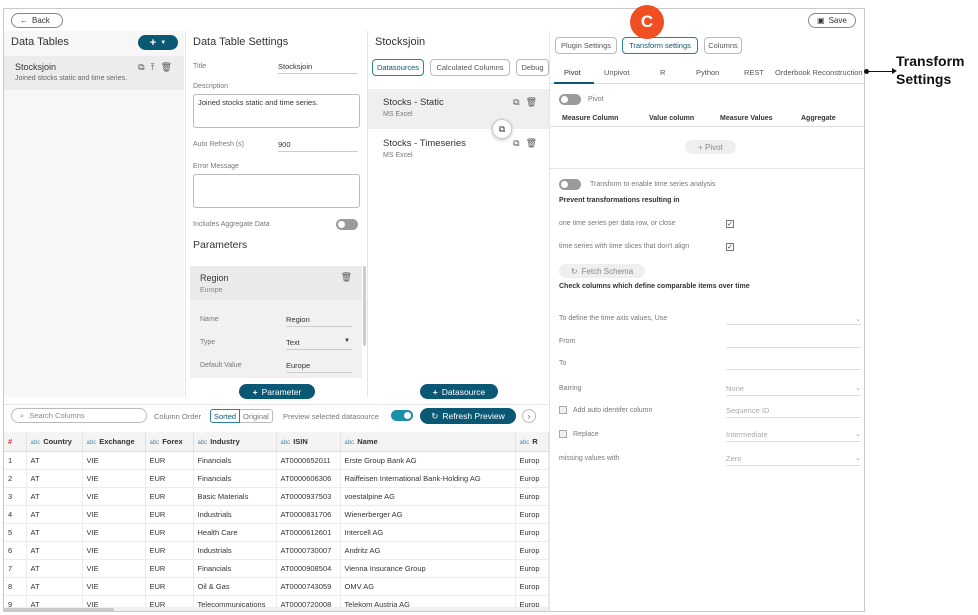 This screenshot has width=978, height=615. I want to click on time-axis-select: ⌄, so click(793, 320).